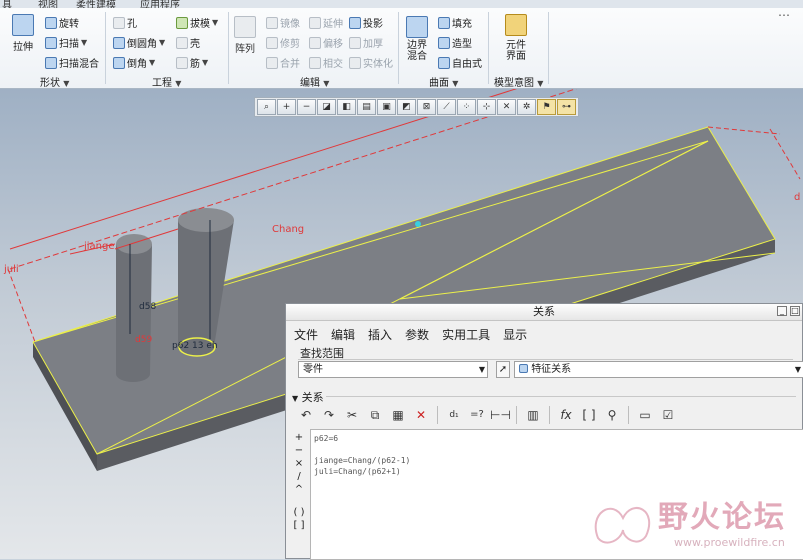 This screenshot has width=803, height=560. I want to click on shell-button: 壳, so click(188, 42).